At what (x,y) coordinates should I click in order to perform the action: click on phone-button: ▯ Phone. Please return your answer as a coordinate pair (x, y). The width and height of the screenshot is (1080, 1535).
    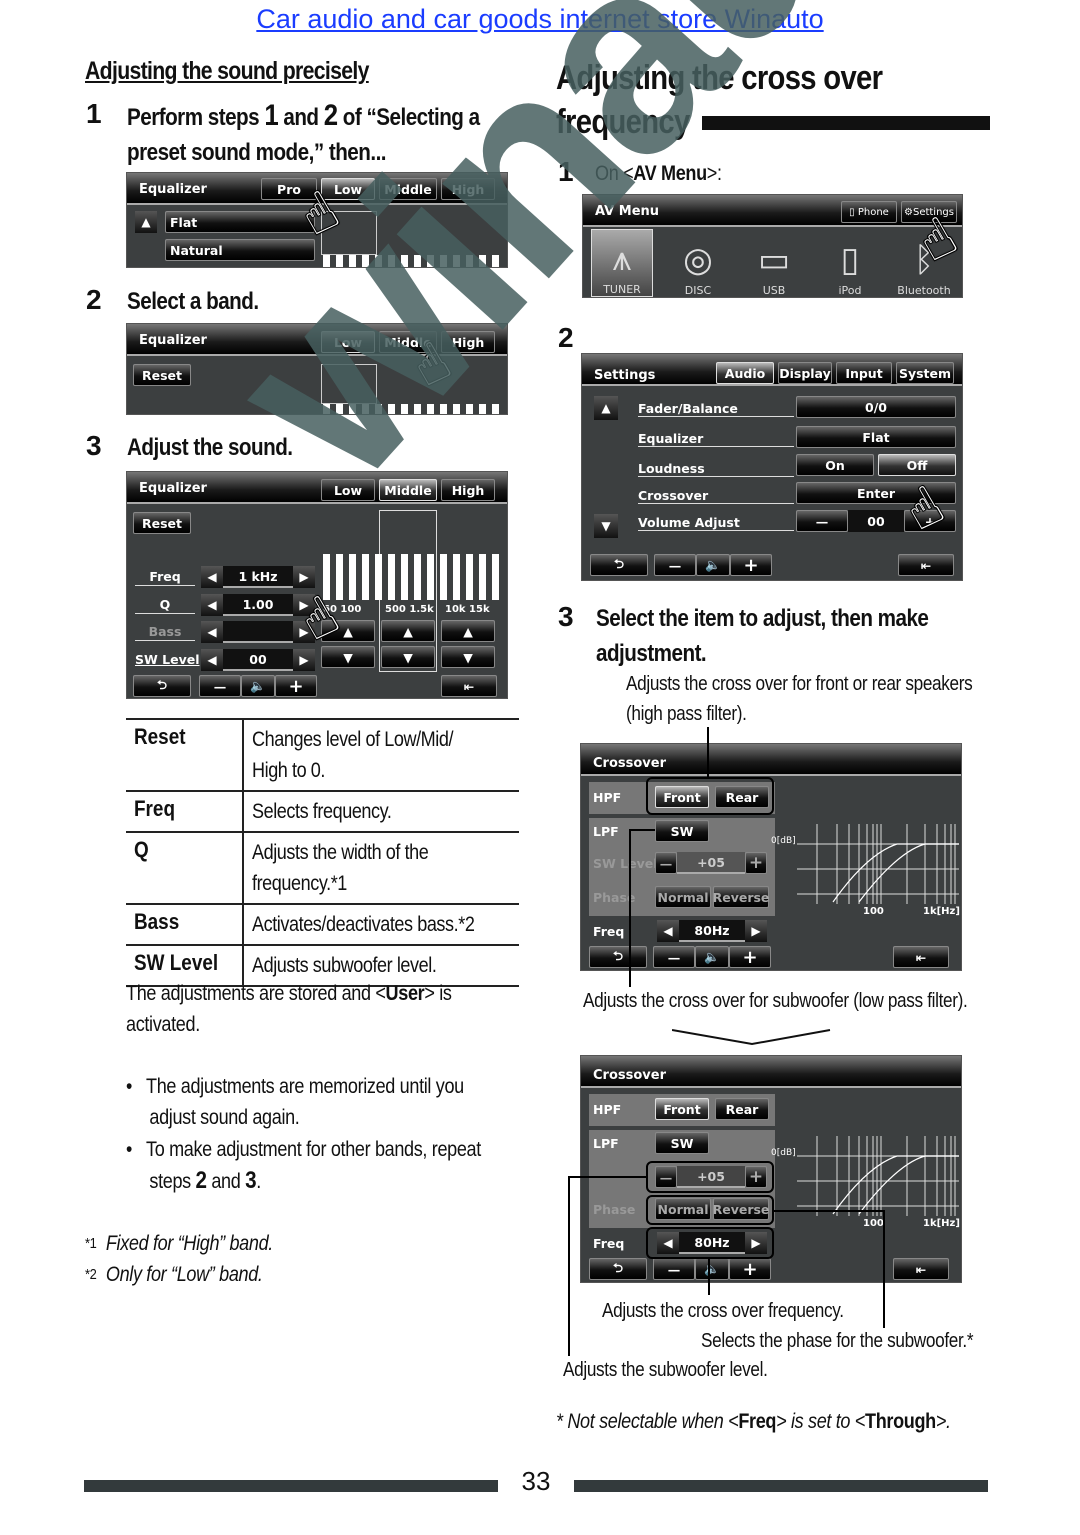
    Looking at the image, I should click on (869, 212).